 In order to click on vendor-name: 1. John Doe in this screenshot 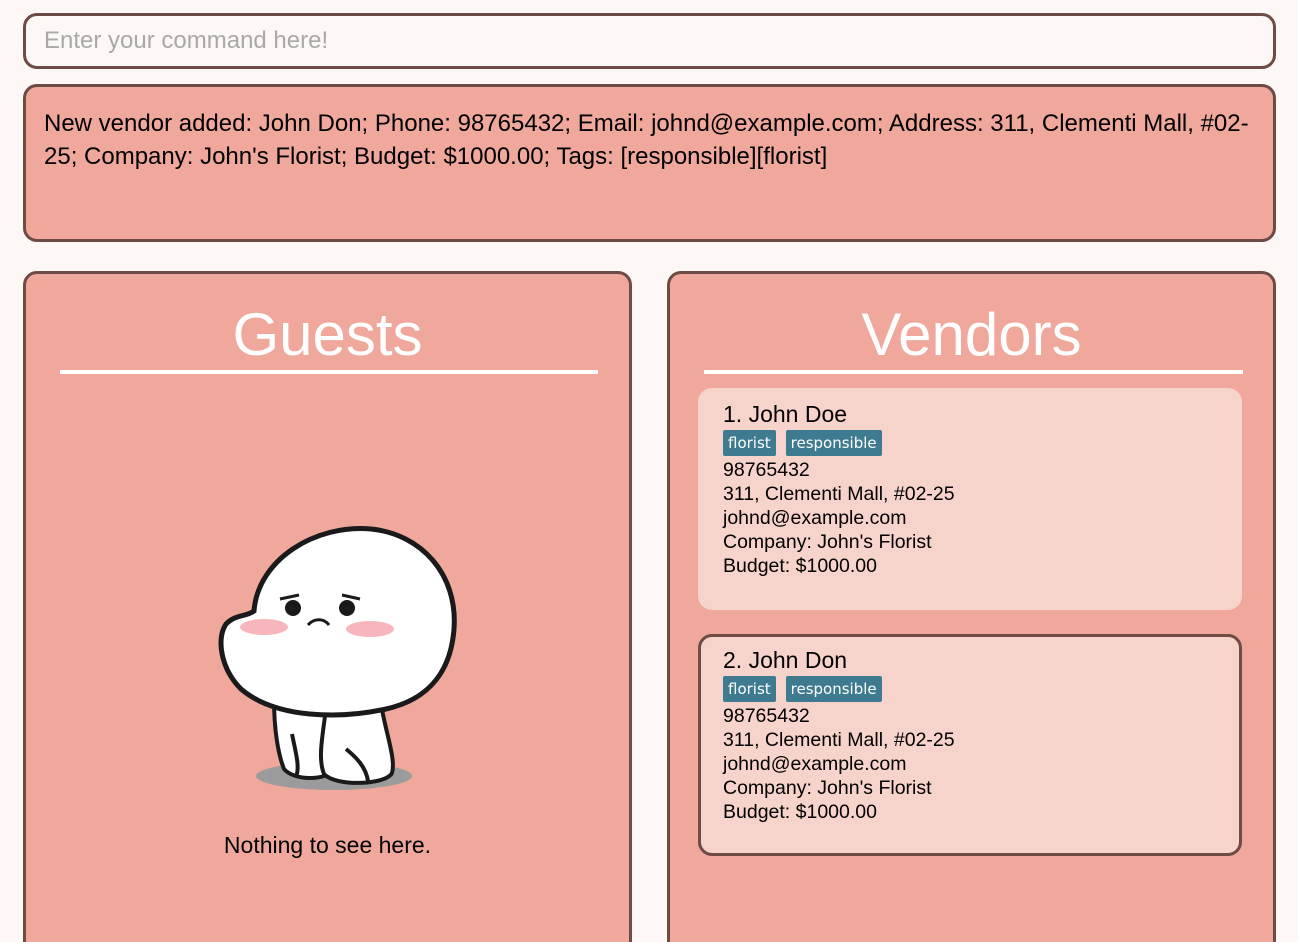, I will do `click(785, 414)`.